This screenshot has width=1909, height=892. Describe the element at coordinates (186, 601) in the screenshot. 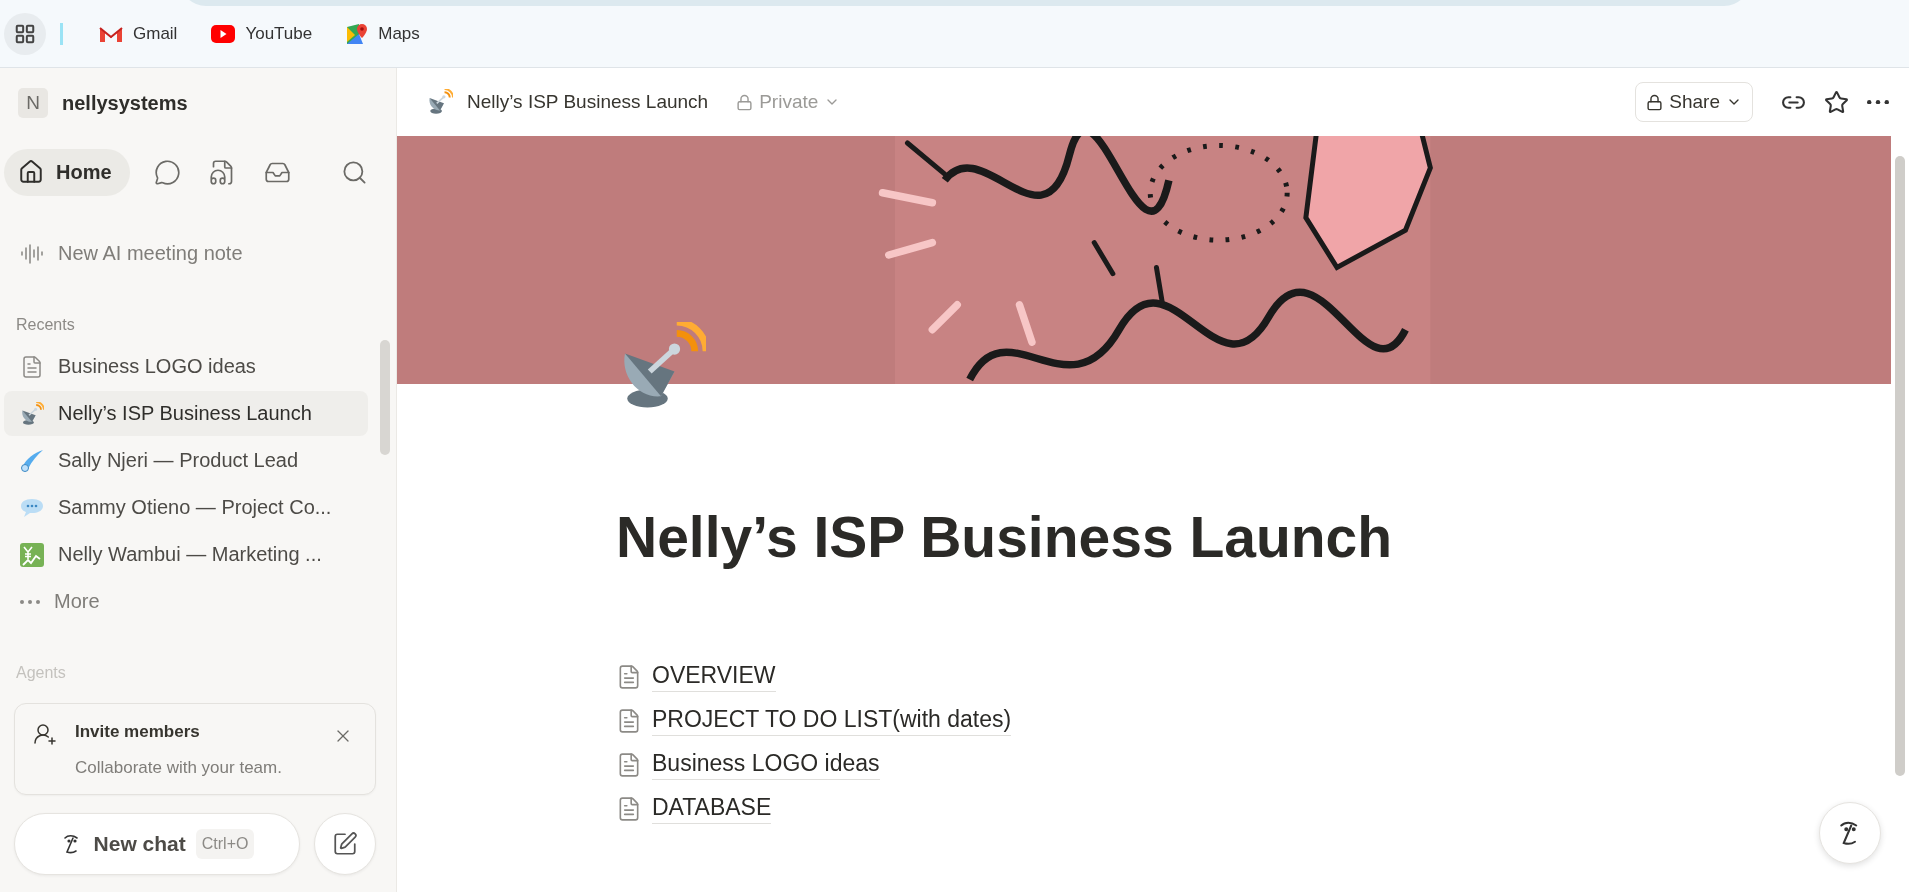

I see `more-item: More` at that location.